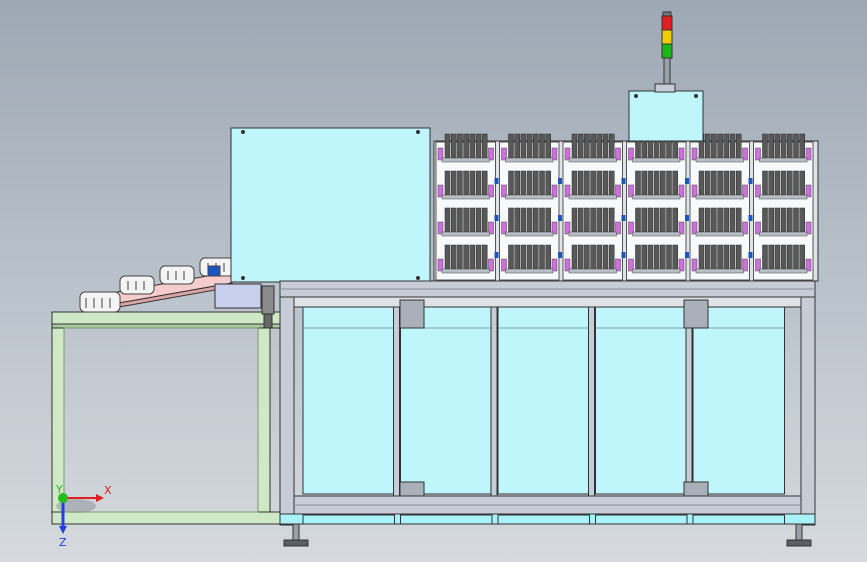  Describe the element at coordinates (667, 51) in the screenshot. I see `tower-light-green` at that location.